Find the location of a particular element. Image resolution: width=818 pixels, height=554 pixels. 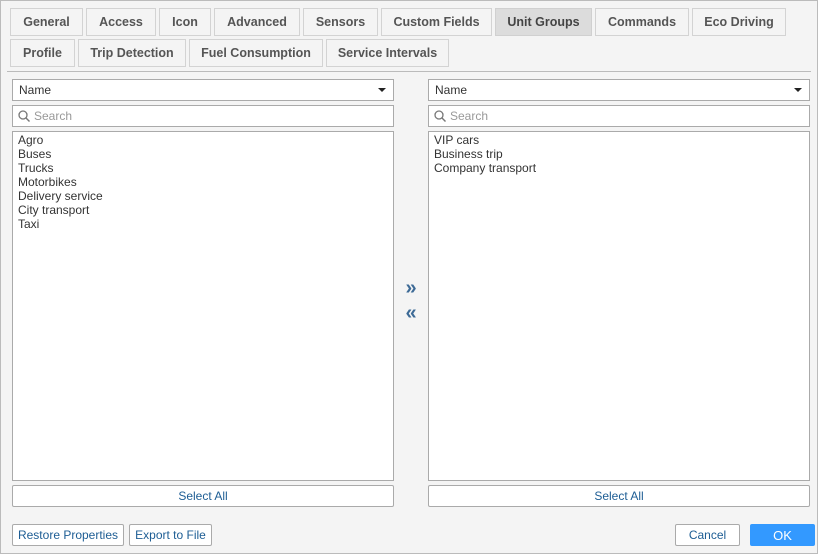

list-item: Buses is located at coordinates (203, 154).